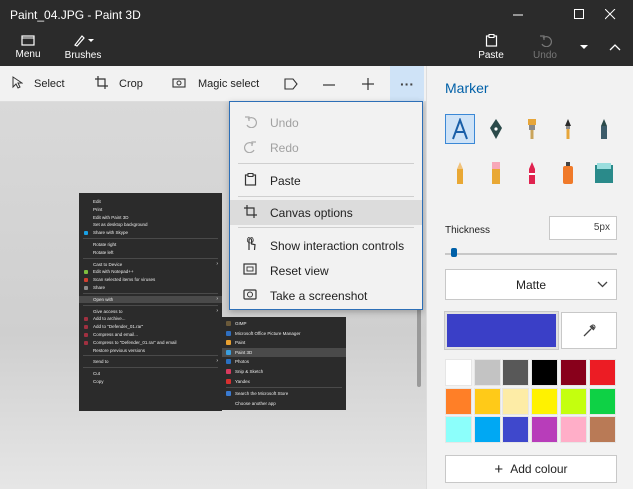 The height and width of the screenshot is (489, 633). What do you see at coordinates (284, 393) in the screenshot?
I see `submenu-item: Search the Microsoft Store` at bounding box center [284, 393].